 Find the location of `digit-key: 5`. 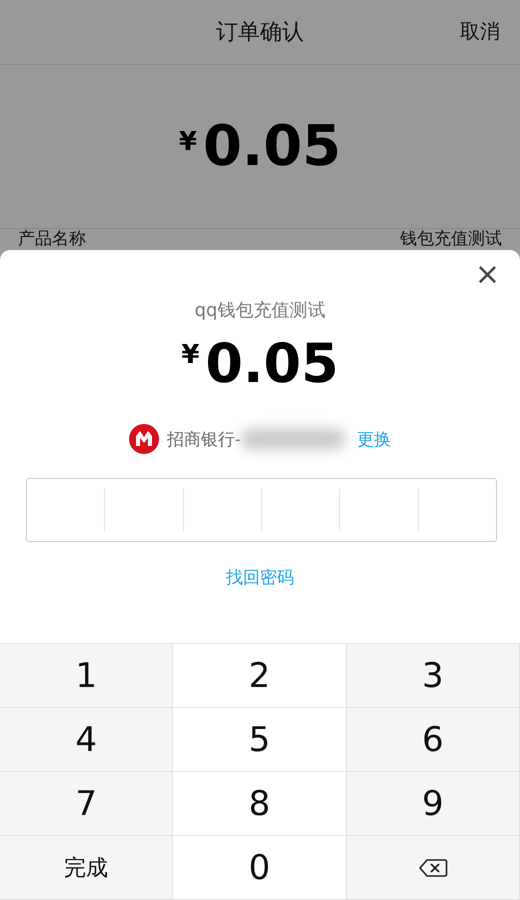

digit-key: 5 is located at coordinates (260, 740).